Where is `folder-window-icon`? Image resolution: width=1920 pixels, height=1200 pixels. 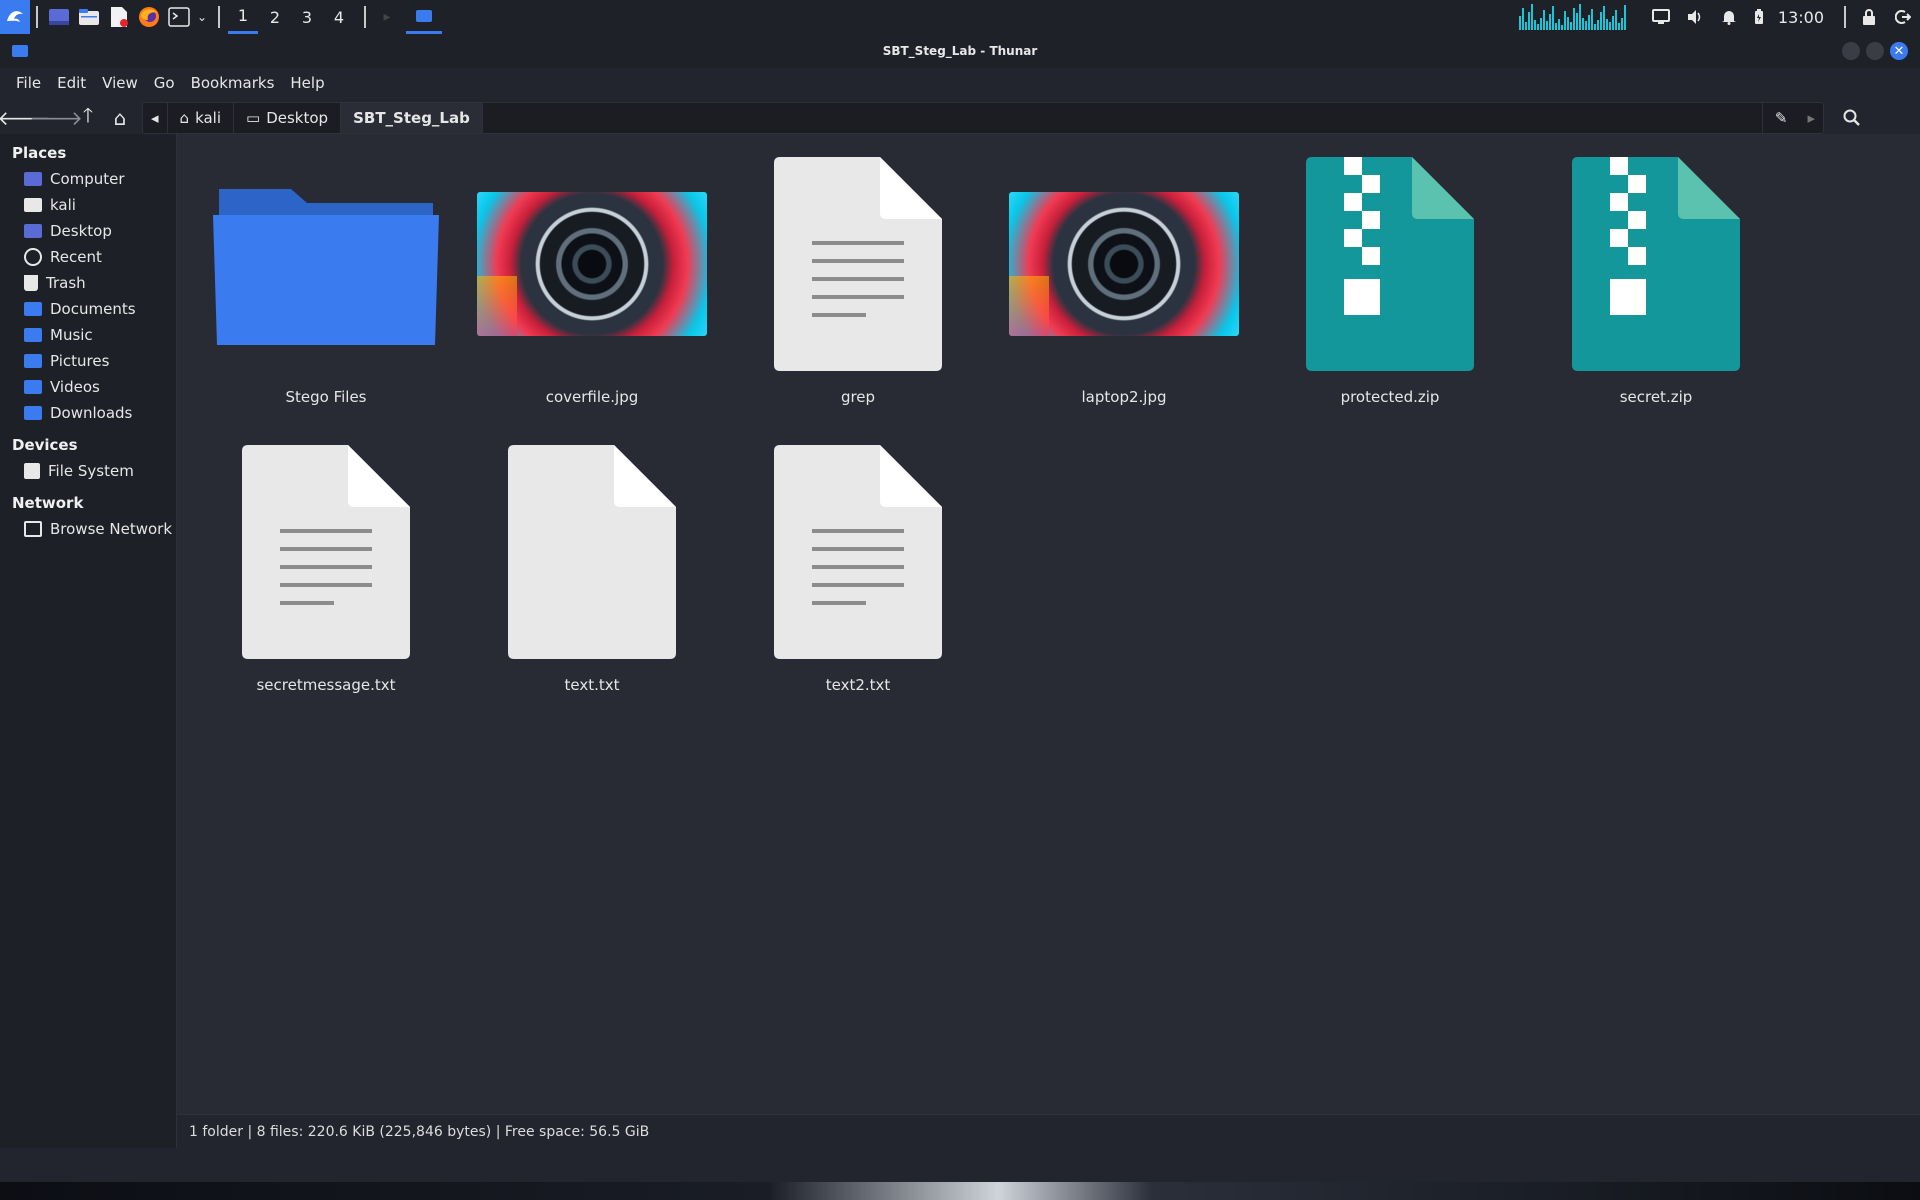 folder-window-icon is located at coordinates (20, 51).